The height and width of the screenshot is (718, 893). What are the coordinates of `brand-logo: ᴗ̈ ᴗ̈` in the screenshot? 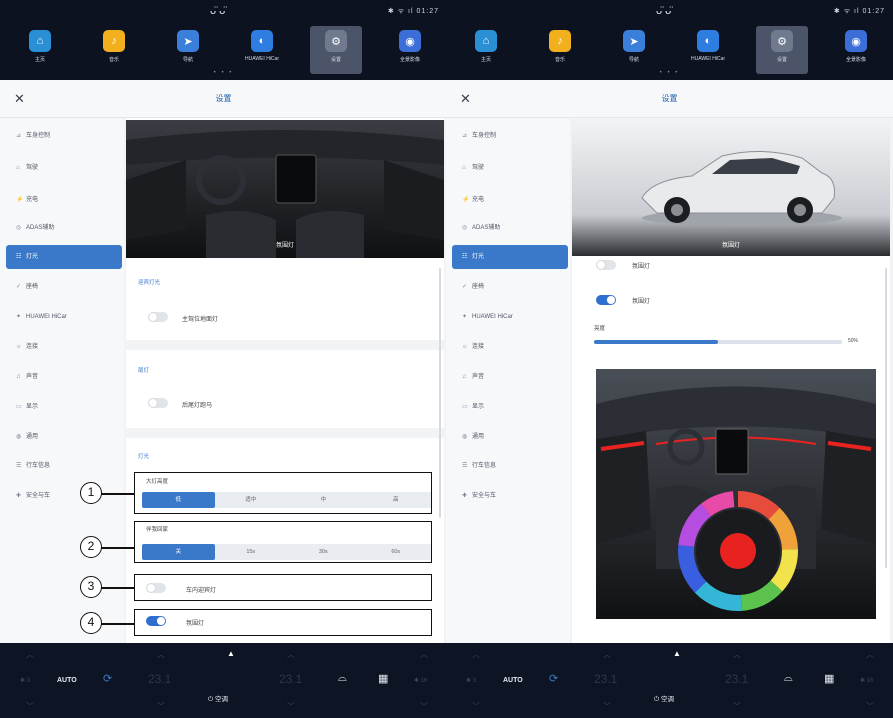 It's located at (664, 11).